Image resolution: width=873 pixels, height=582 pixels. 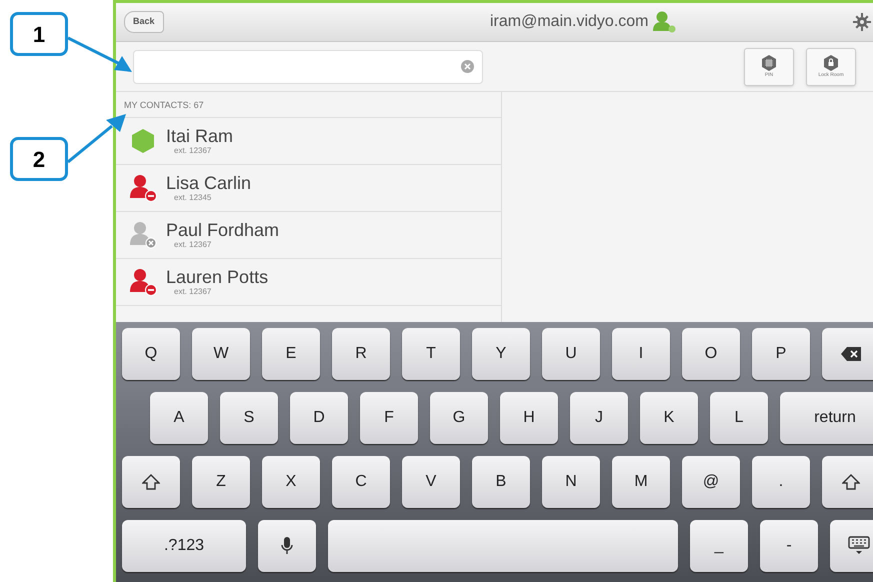 I want to click on key: W, so click(x=221, y=354).